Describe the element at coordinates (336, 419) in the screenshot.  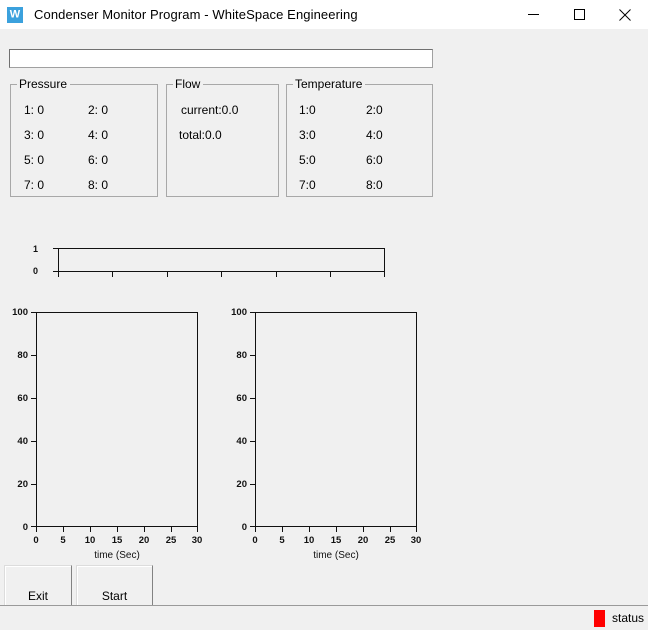
I see `temperature-chart-plot-area` at that location.